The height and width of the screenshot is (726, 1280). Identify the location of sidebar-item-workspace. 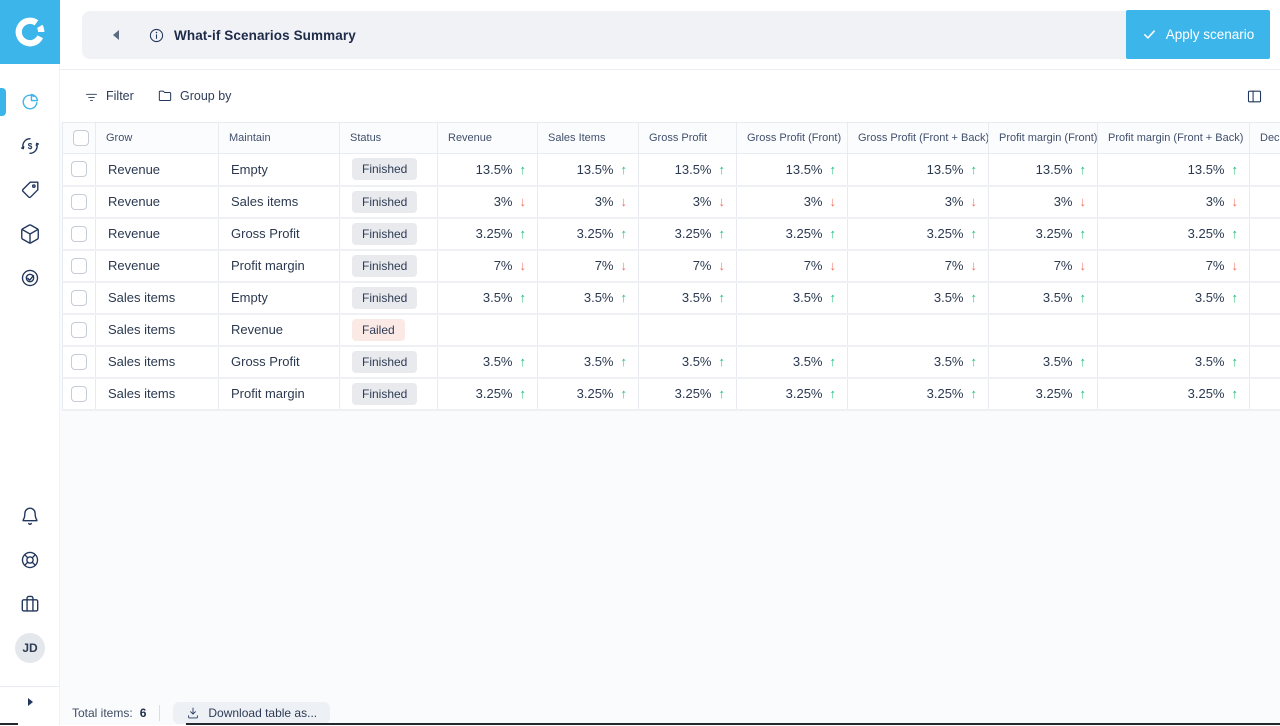
(30, 604).